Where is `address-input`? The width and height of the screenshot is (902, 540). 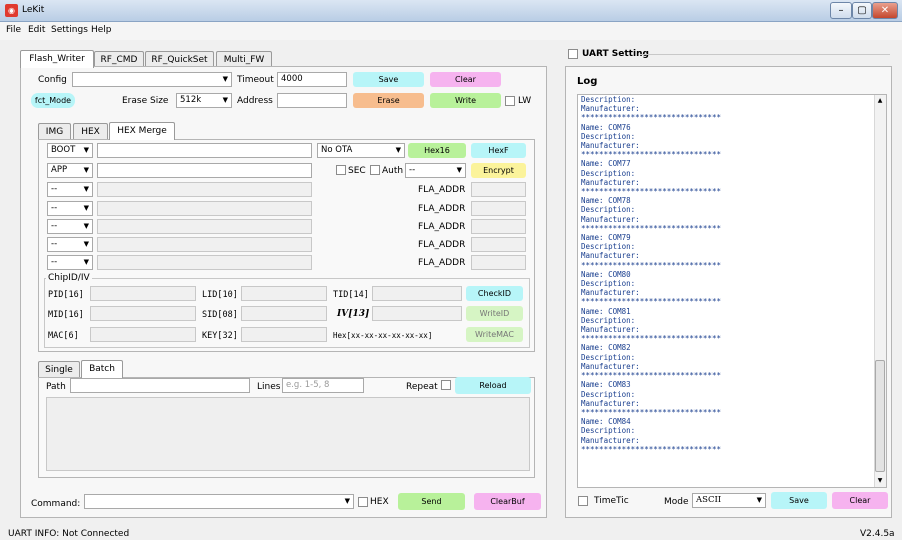 address-input is located at coordinates (312, 100).